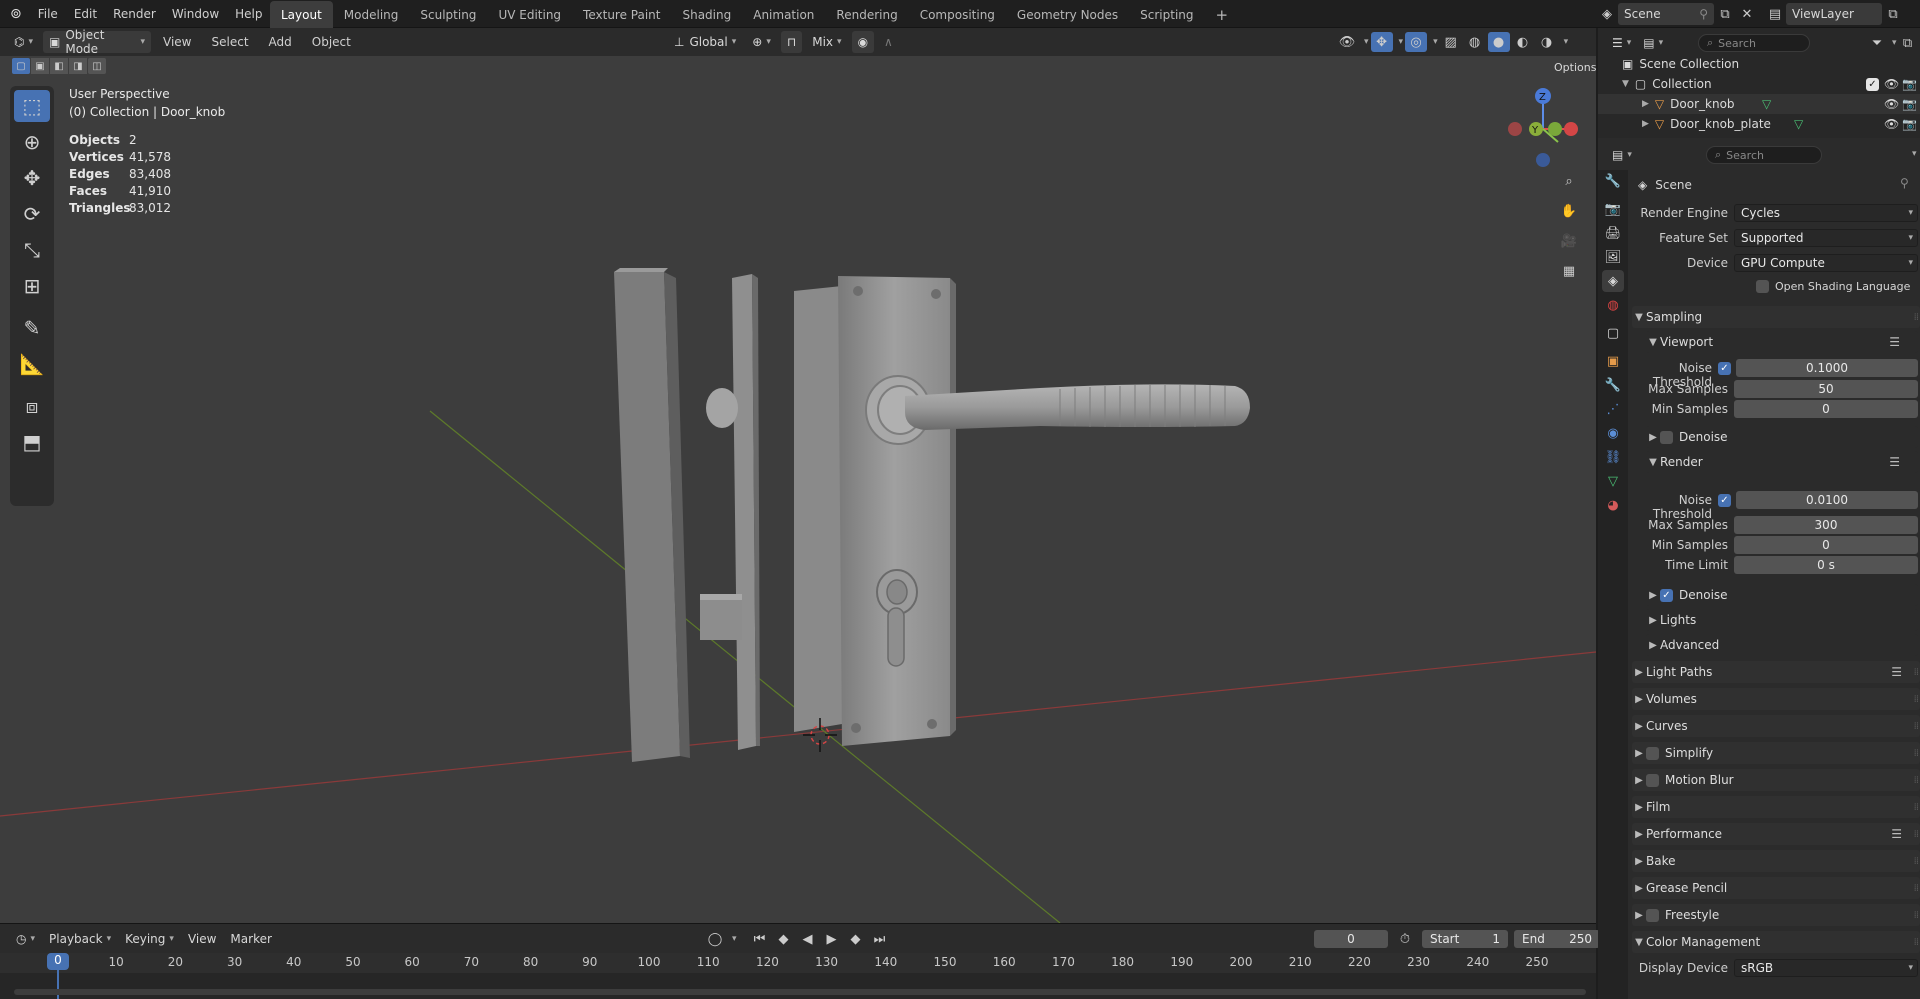  Describe the element at coordinates (1416, 42) in the screenshot. I see `overlay-toggle-icon: ◎` at that location.